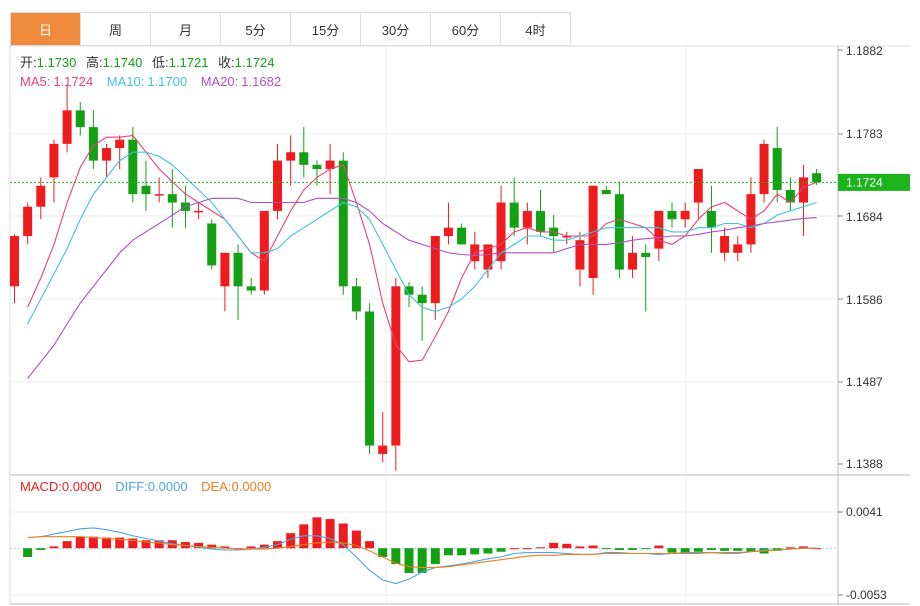 The width and height of the screenshot is (920, 606). I want to click on close-label: 收:, so click(226, 62).